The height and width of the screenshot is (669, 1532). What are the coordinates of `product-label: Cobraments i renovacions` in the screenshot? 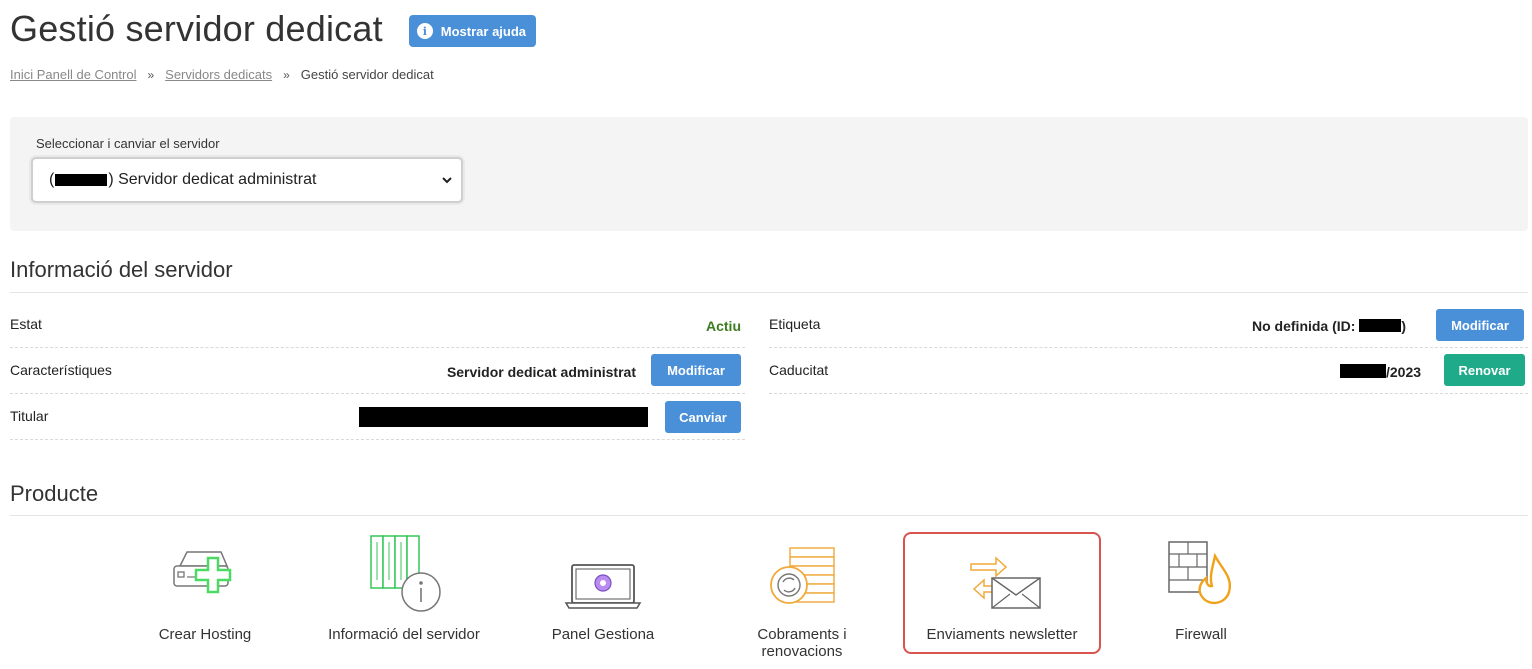 It's located at (802, 643).